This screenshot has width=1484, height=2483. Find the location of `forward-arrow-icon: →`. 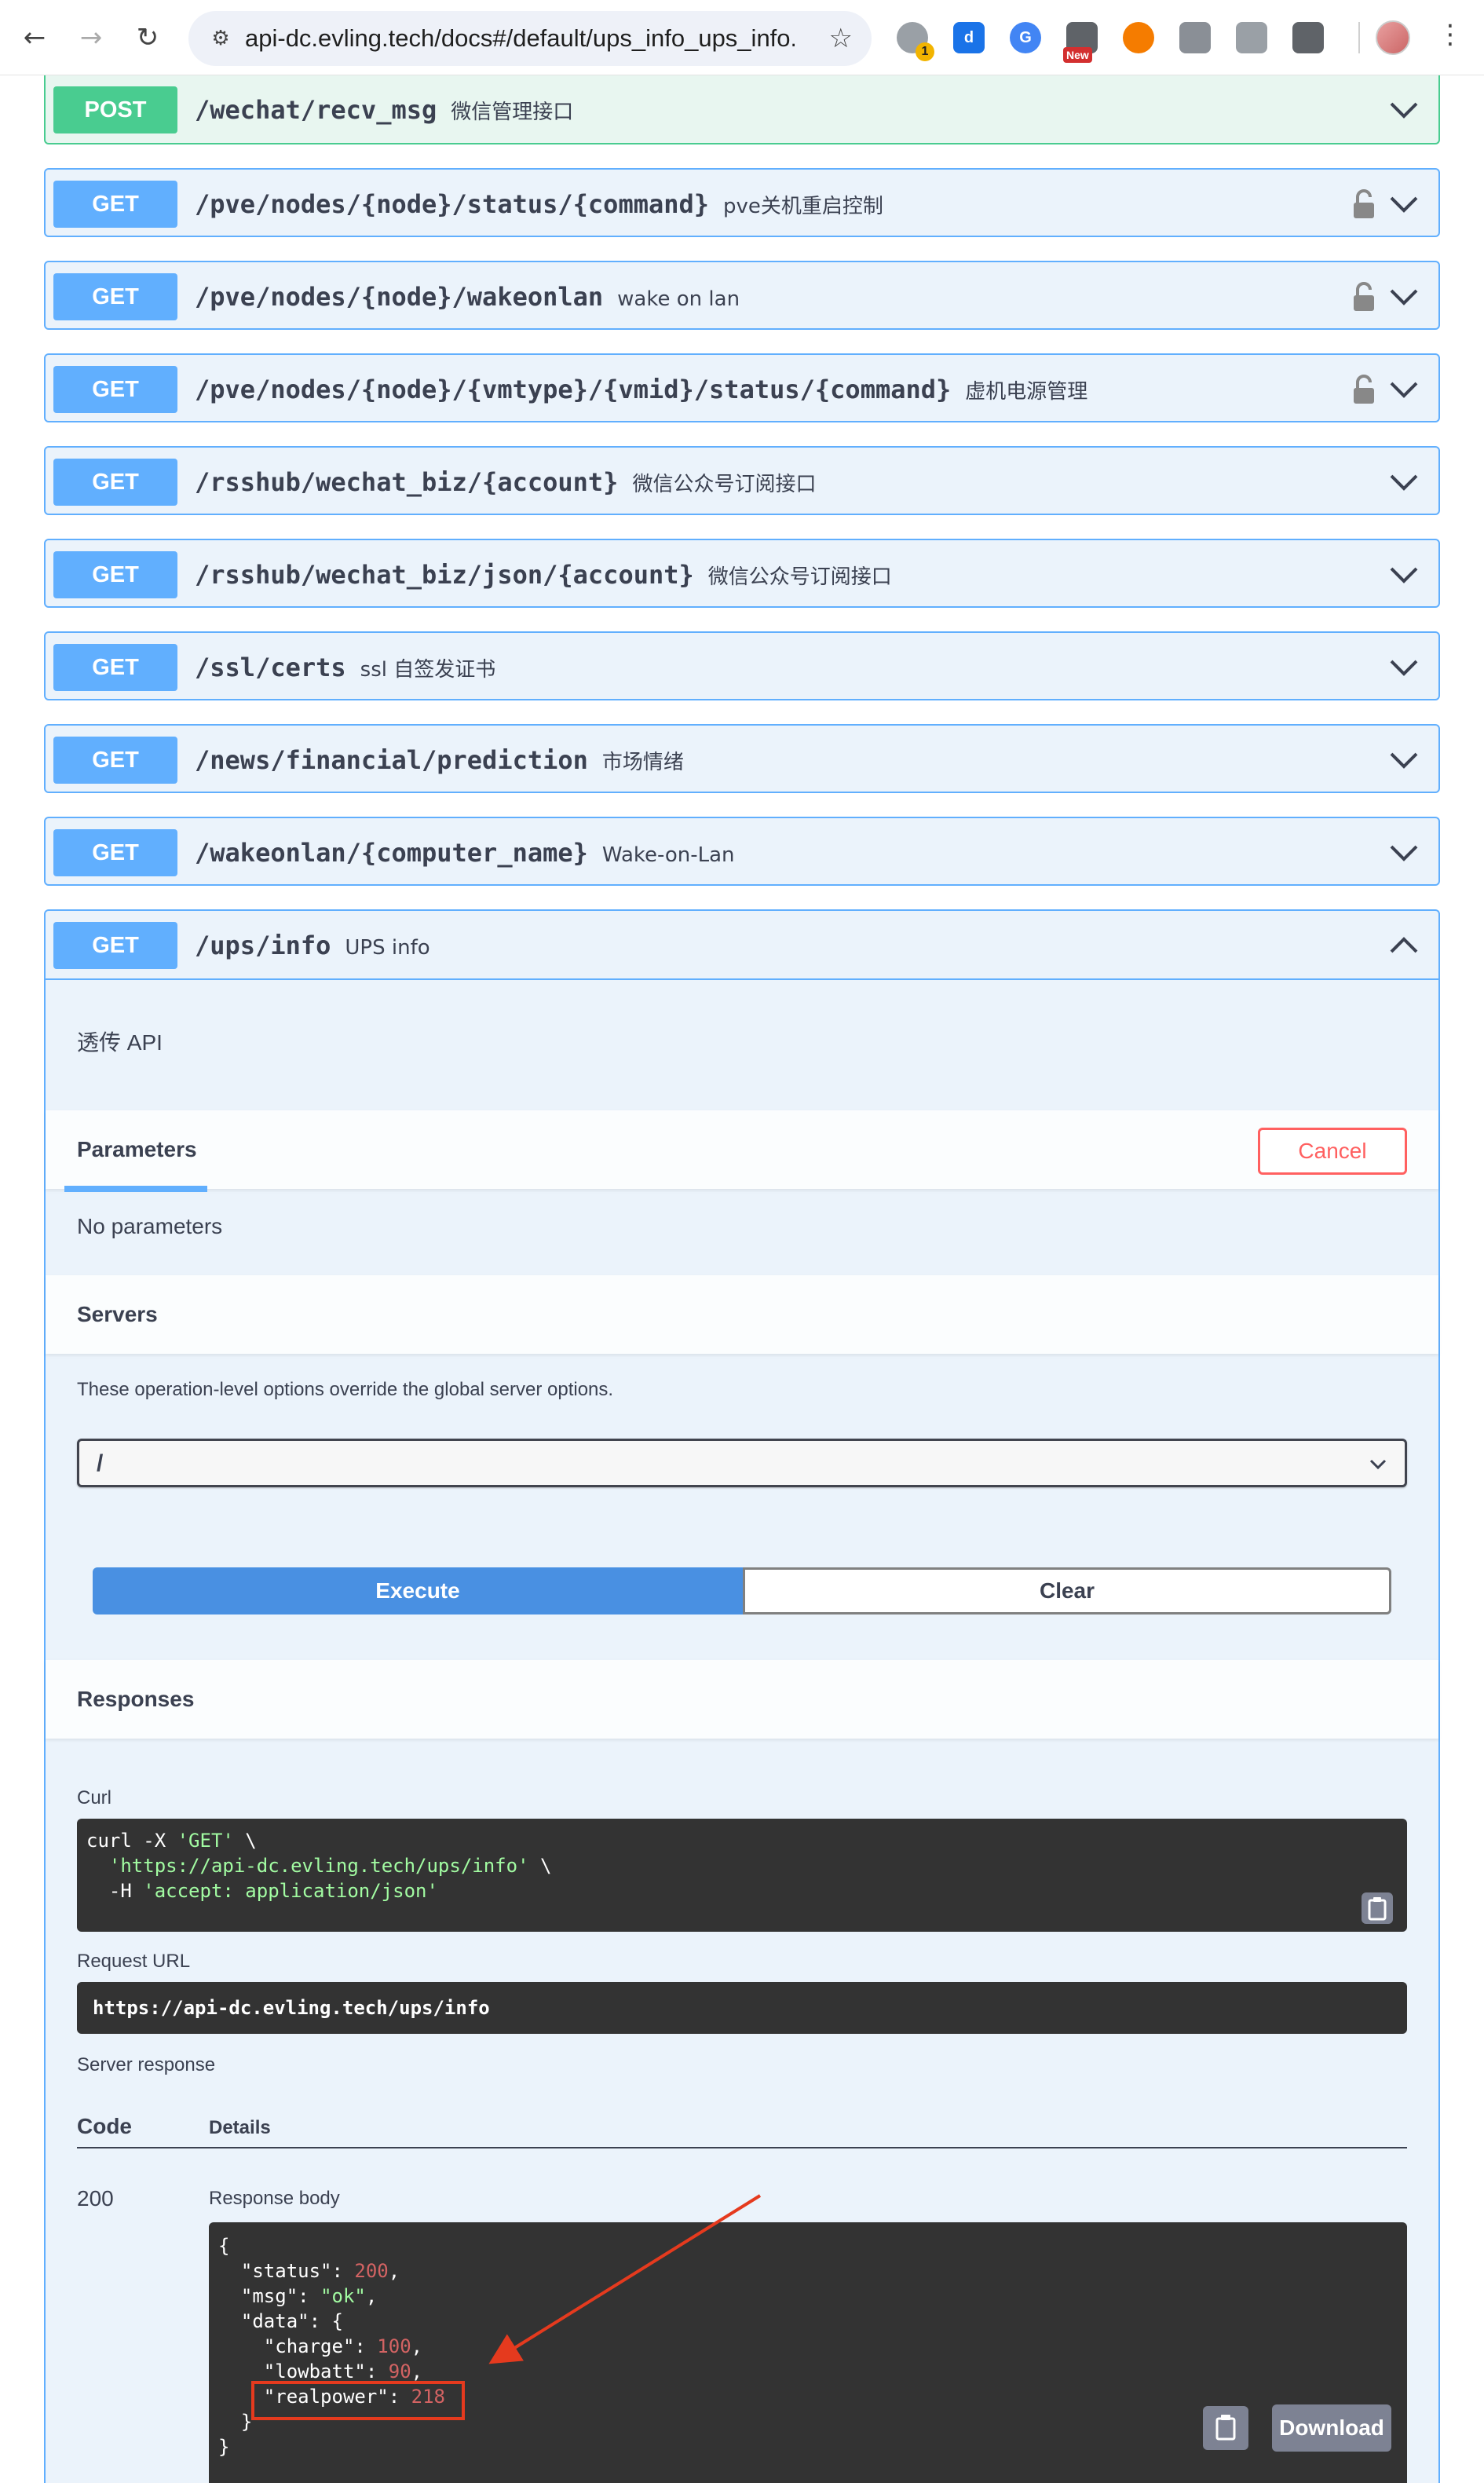

forward-arrow-icon: → is located at coordinates (91, 37).